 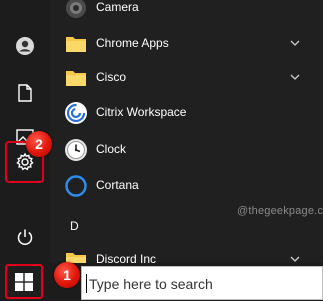 I want to click on citrix-icon, so click(x=76, y=113).